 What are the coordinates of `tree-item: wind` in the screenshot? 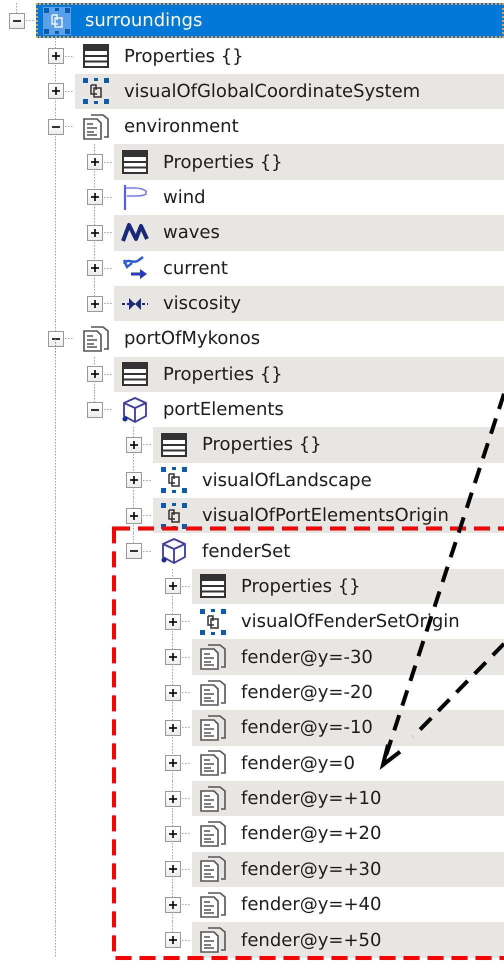 It's located at (309, 198).